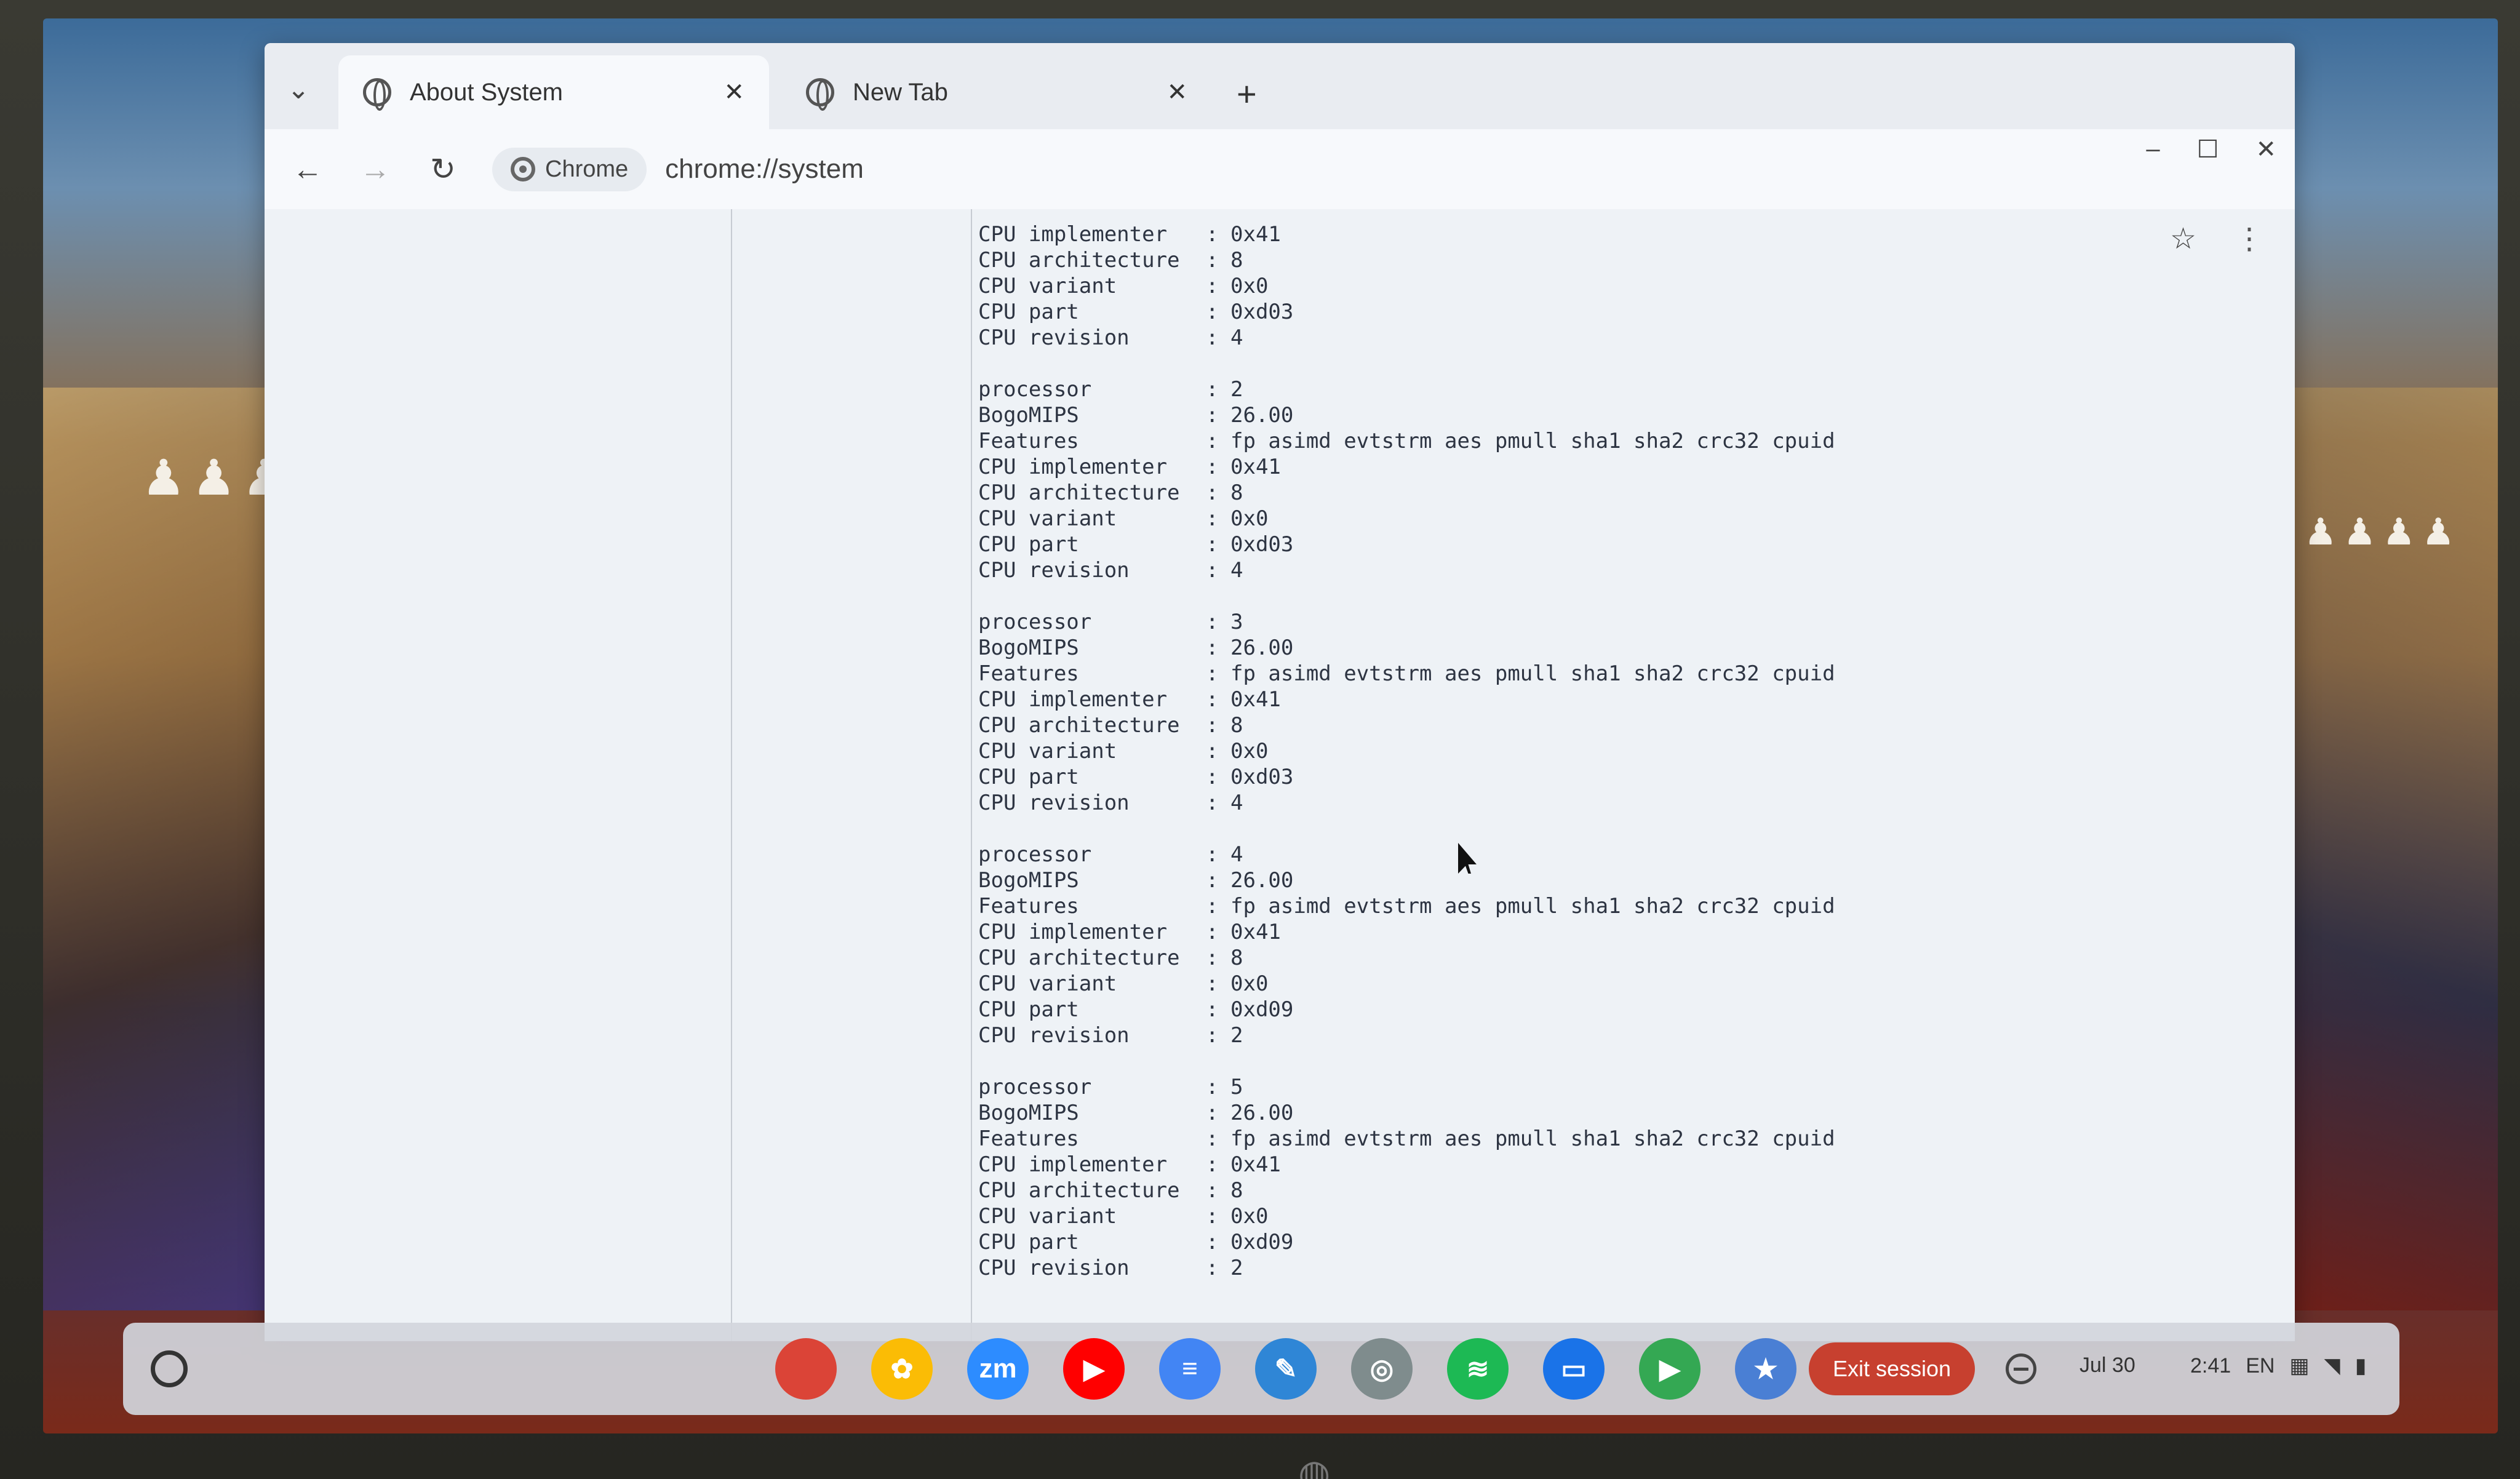 This screenshot has width=2520, height=1479. What do you see at coordinates (2361, 1365) in the screenshot?
I see `battery-icon: ▮` at bounding box center [2361, 1365].